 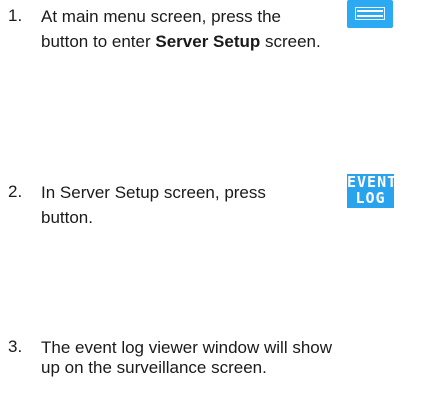 I want to click on event-log-icon: EVENT LOG, so click(x=372, y=190).